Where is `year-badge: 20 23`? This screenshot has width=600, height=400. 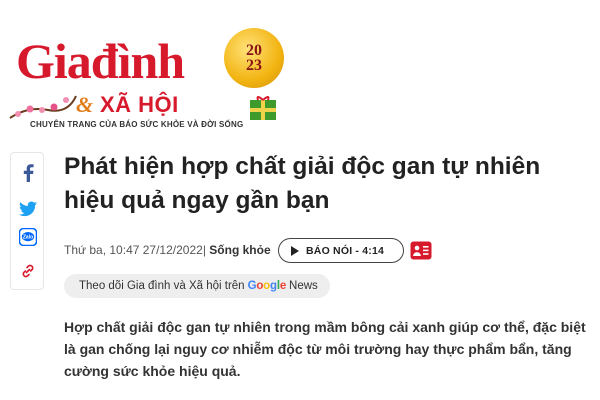 year-badge: 20 23 is located at coordinates (254, 58).